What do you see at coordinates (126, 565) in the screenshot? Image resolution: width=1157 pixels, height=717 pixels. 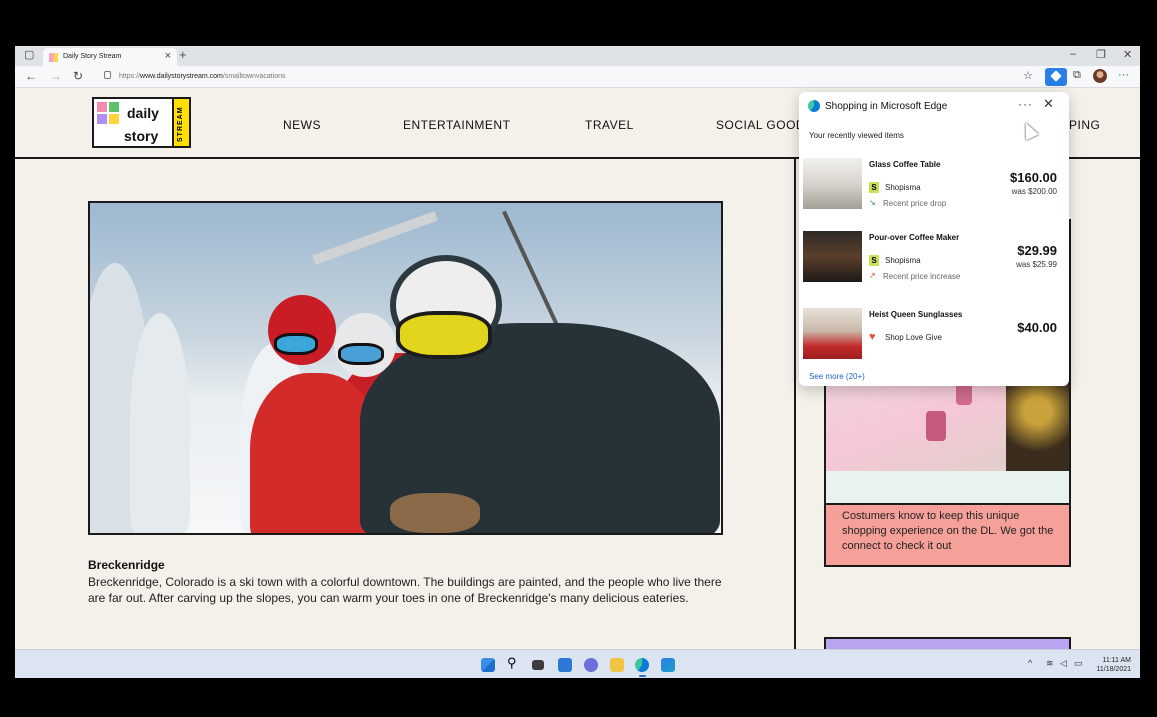 I see `article-title: Breckenridge` at bounding box center [126, 565].